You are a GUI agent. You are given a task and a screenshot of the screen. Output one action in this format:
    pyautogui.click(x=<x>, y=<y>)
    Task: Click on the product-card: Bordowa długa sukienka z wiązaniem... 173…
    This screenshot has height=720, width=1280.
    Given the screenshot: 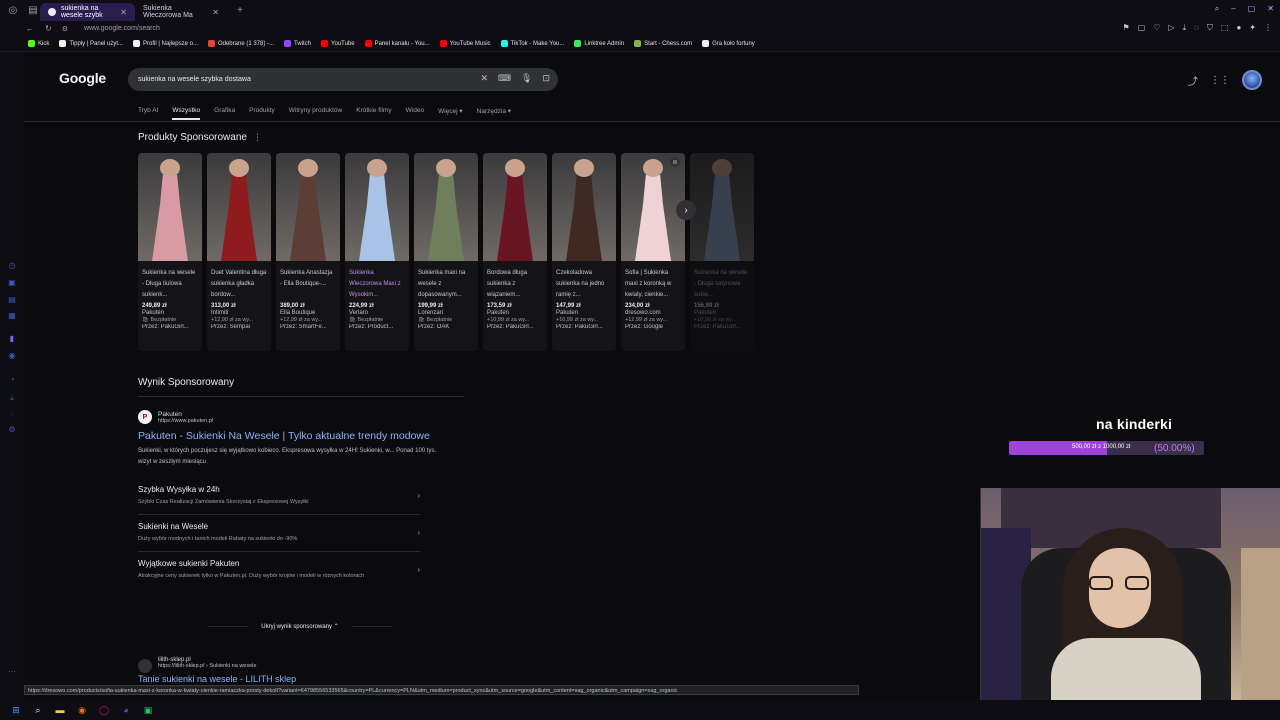 What is the action you would take?
    pyautogui.click(x=515, y=252)
    